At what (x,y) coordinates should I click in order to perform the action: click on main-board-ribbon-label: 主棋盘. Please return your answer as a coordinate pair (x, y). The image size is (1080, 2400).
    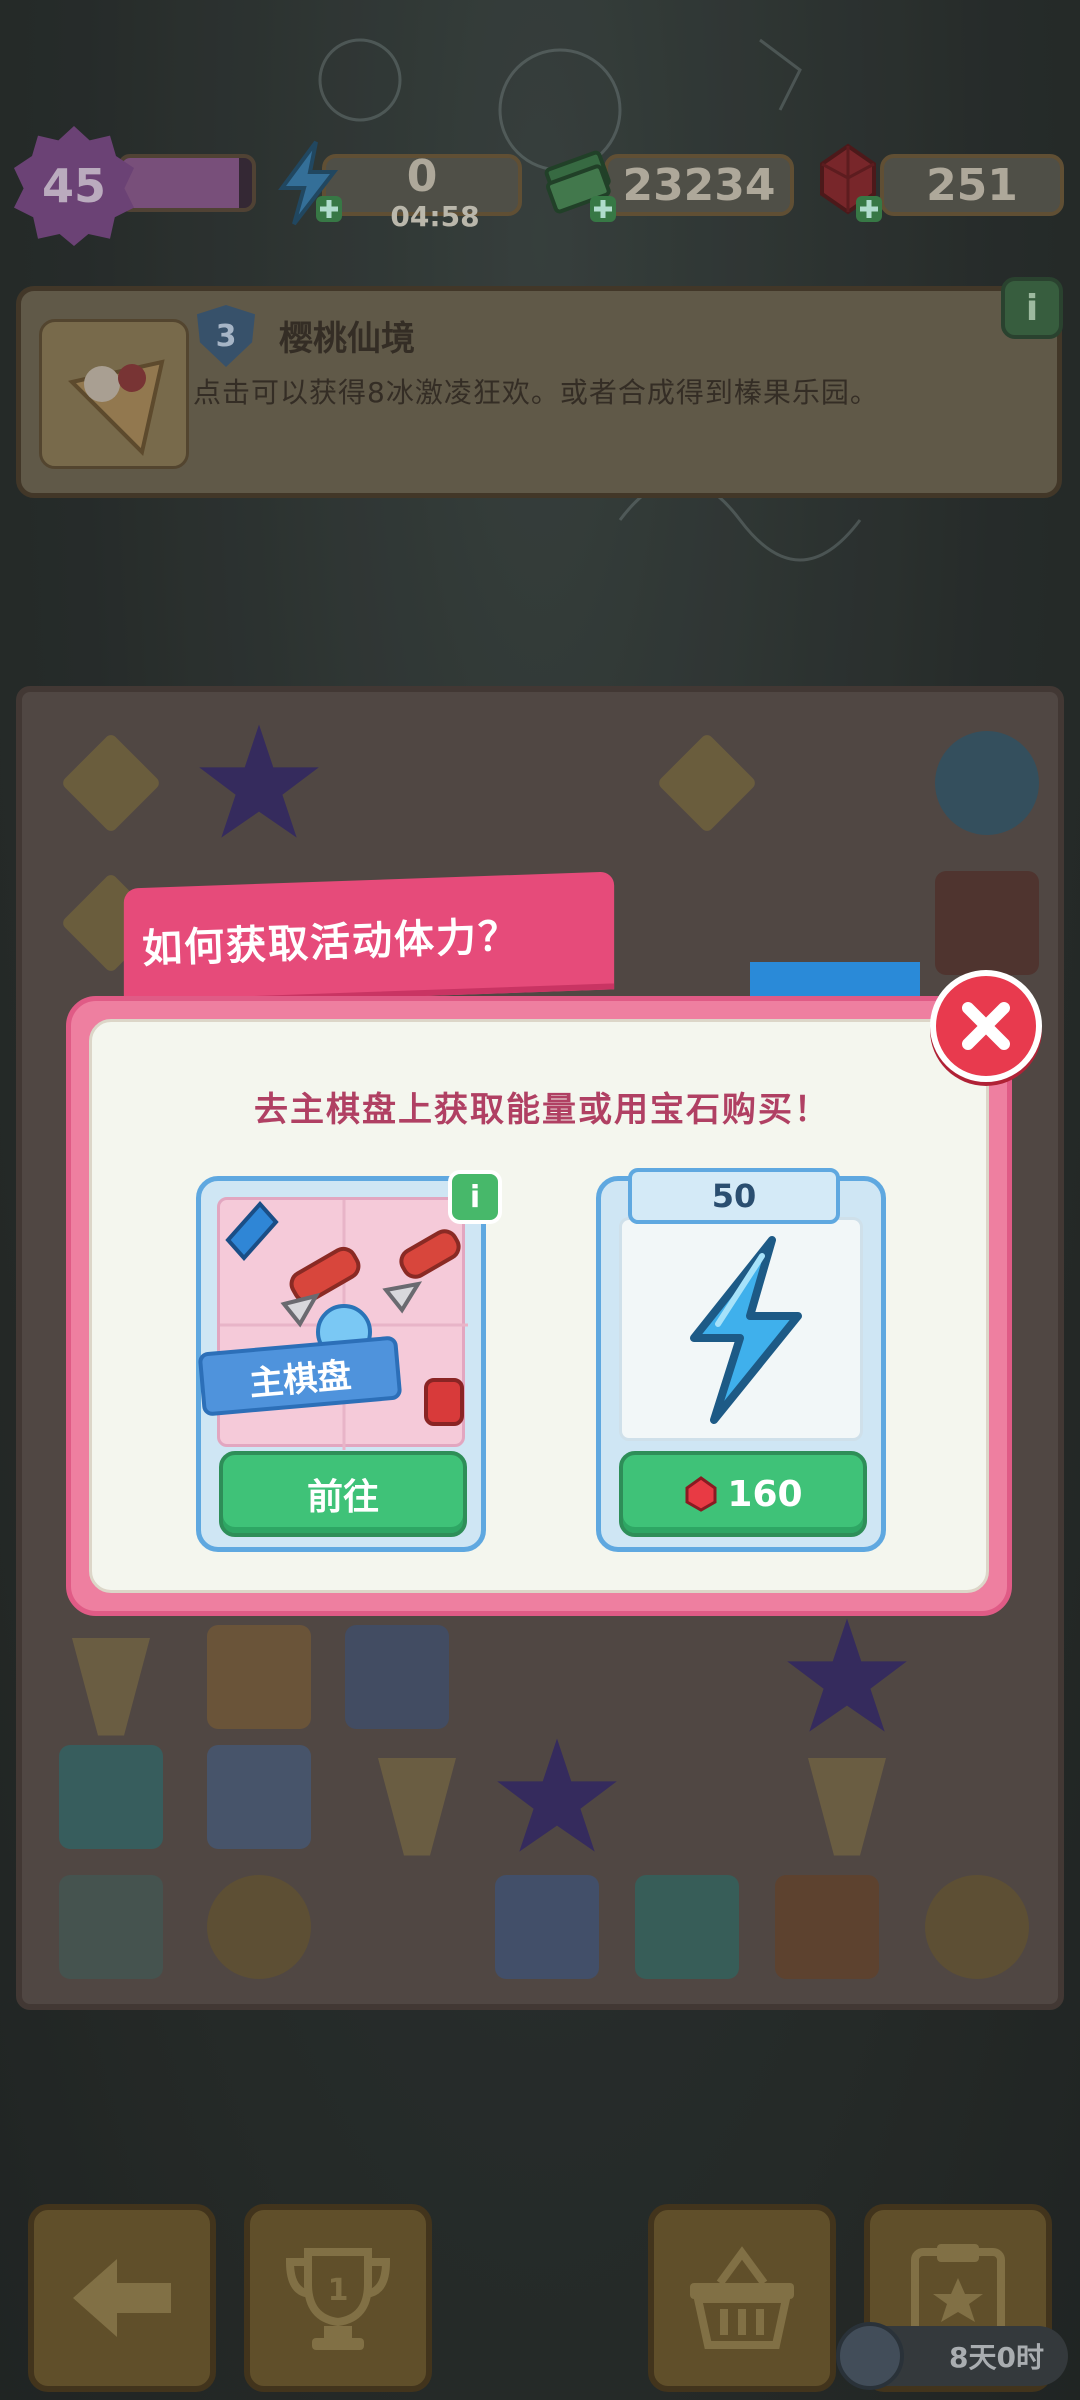
    Looking at the image, I should click on (300, 1379).